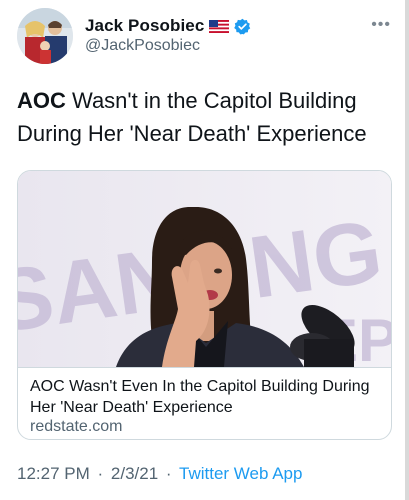 The height and width of the screenshot is (500, 409). Describe the element at coordinates (159, 474) in the screenshot. I see `tweet-metadata: 12:27 PM · 2/3/21 · Twitter Web App` at that location.